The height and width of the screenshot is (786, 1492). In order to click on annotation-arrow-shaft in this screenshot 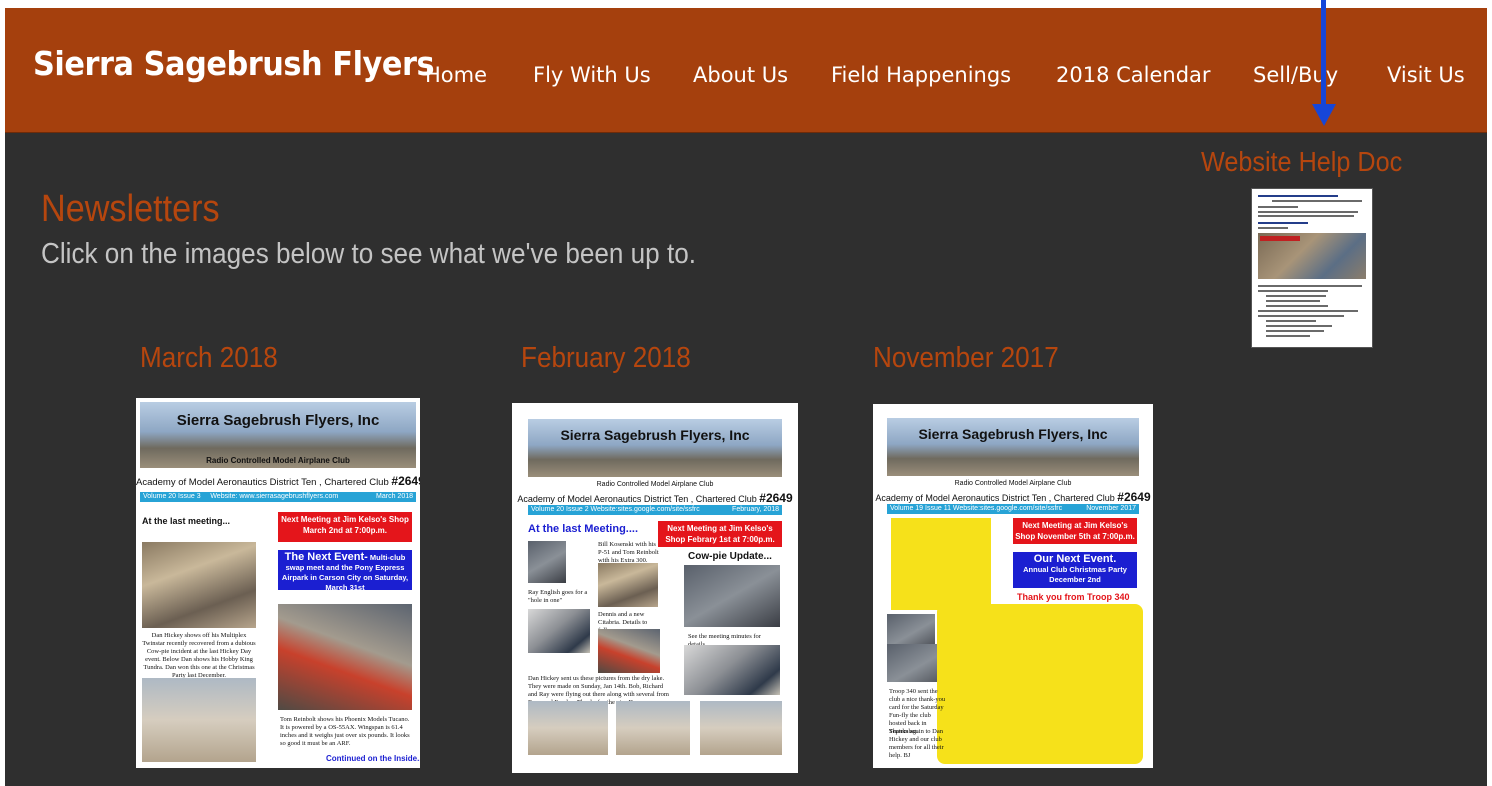, I will do `click(1323, 54)`.